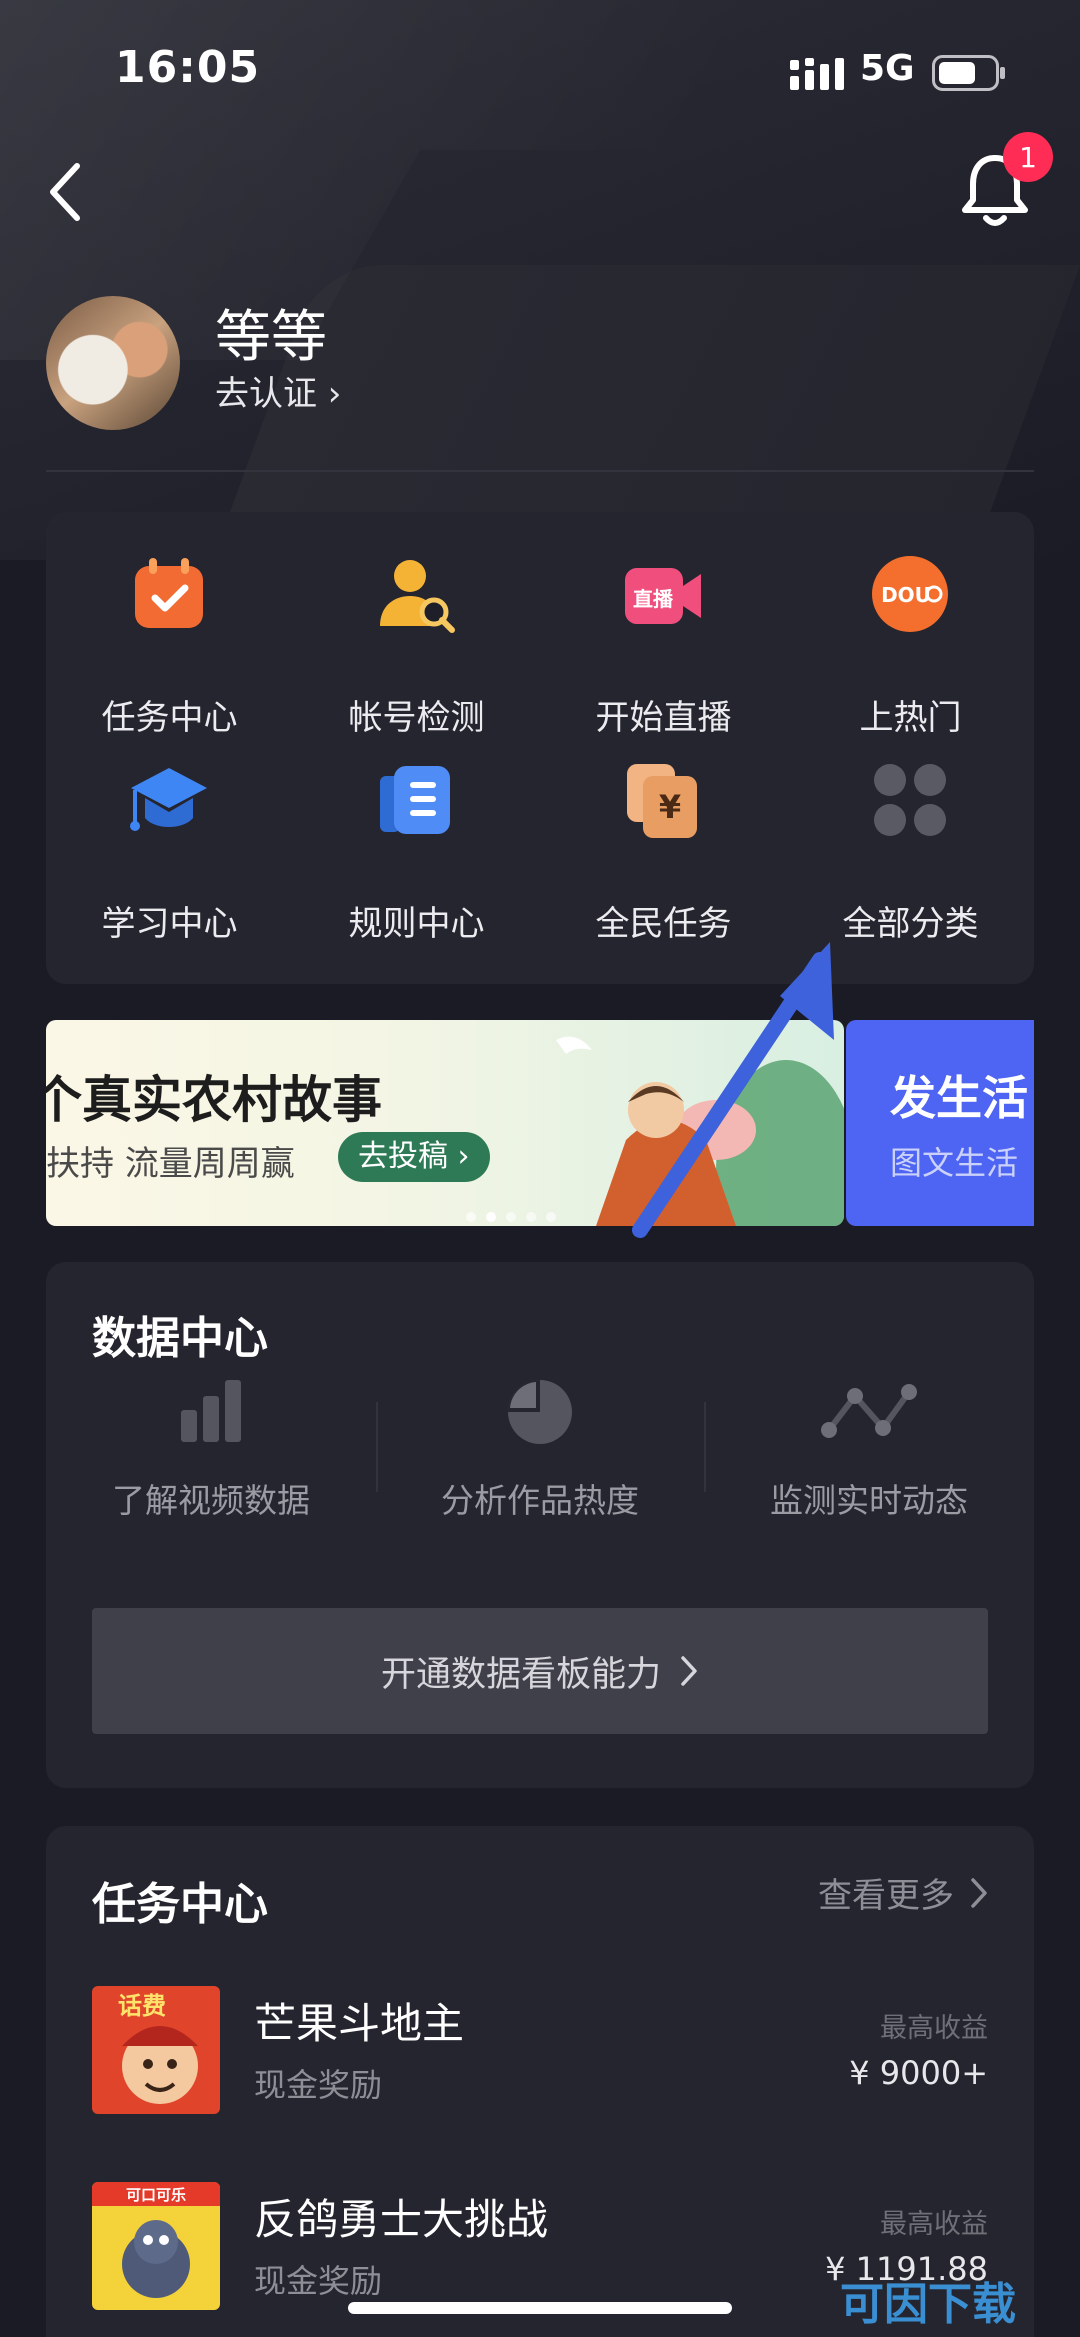 This screenshot has height=2337, width=1080. I want to click on graduation-cap-icon, so click(168, 799).